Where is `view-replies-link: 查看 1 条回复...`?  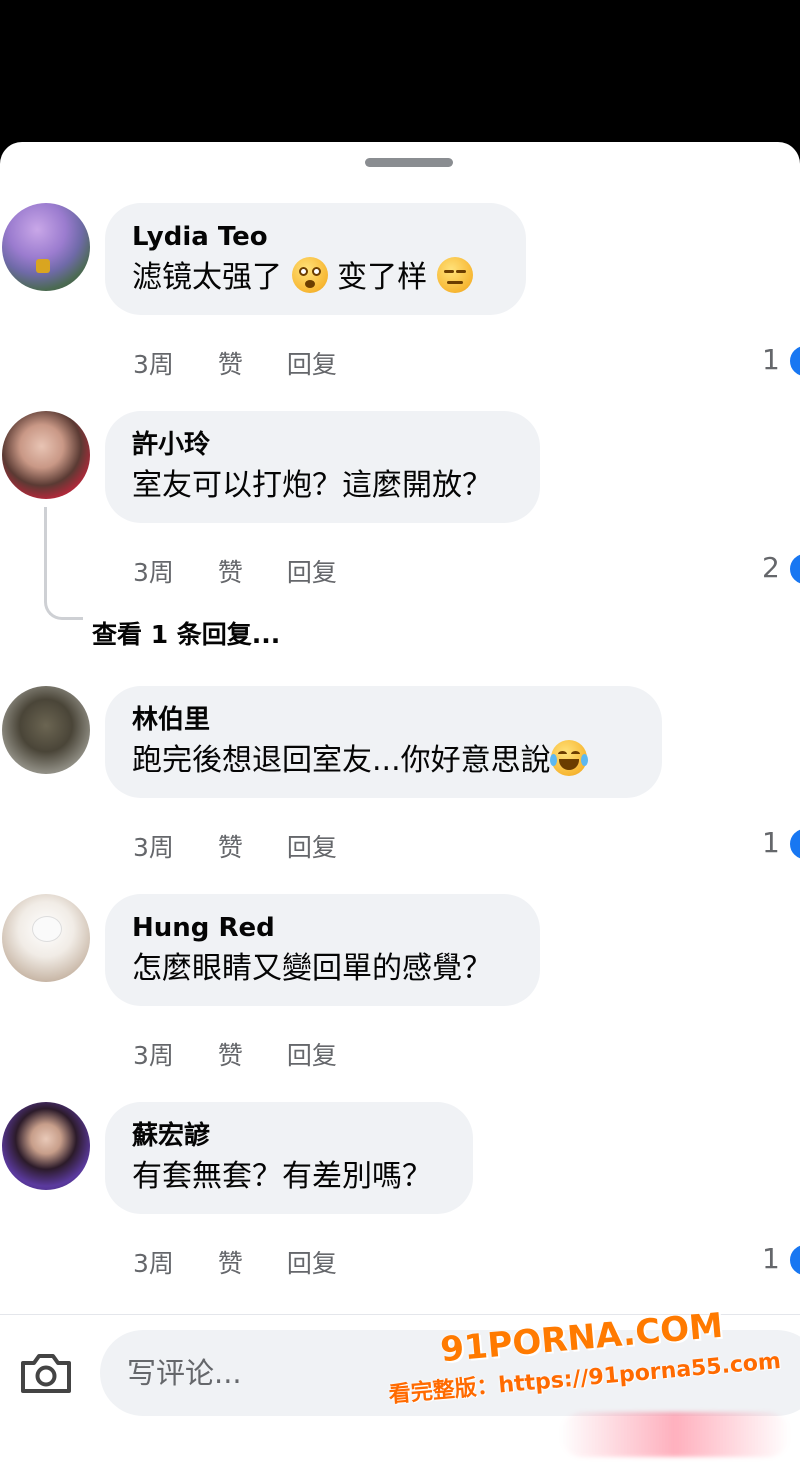
view-replies-link: 查看 1 条回复... is located at coordinates (186, 633).